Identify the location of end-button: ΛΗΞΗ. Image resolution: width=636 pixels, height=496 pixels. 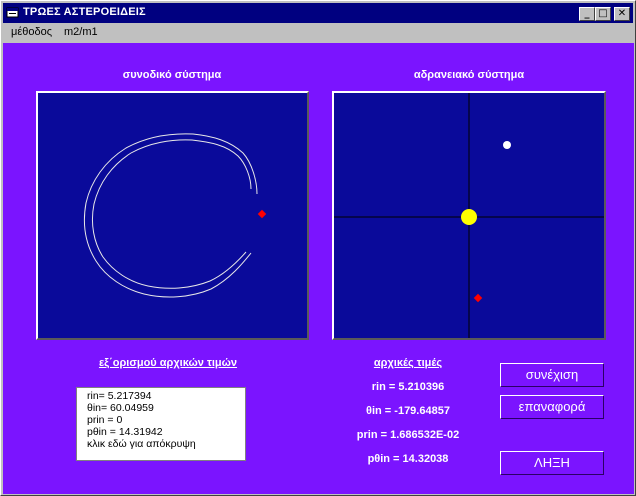
(552, 463).